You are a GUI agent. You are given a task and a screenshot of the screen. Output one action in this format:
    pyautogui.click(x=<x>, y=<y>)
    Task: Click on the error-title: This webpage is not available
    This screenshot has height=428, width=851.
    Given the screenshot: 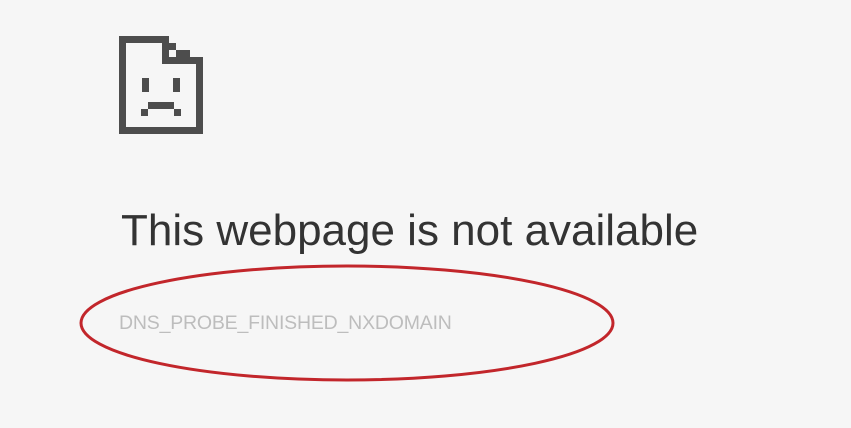 What is the action you would take?
    pyautogui.click(x=410, y=230)
    